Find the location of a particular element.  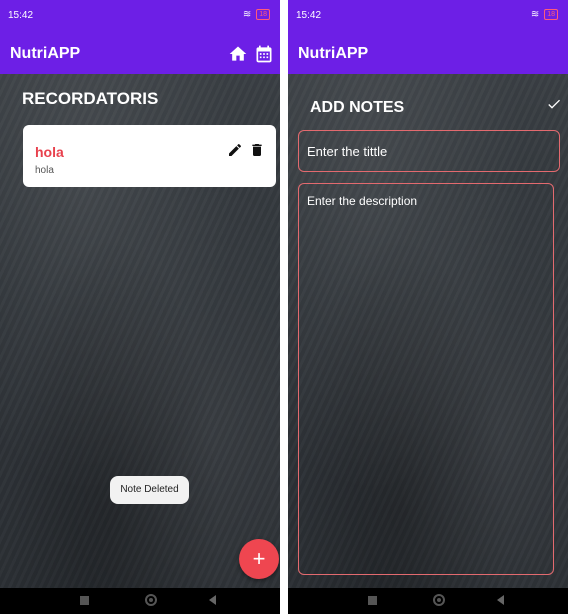

note-card: hola hola is located at coordinates (149, 156).